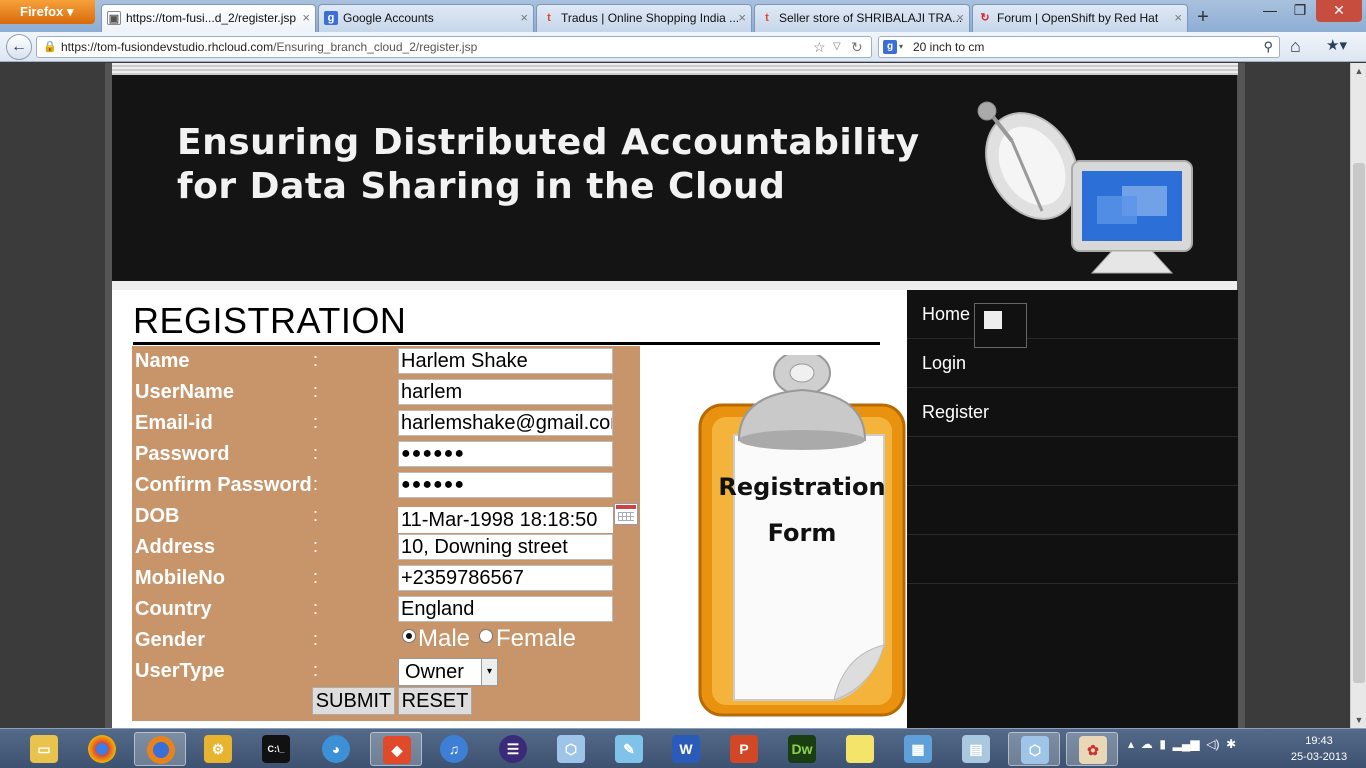 This screenshot has width=1366, height=768. What do you see at coordinates (1319, 749) in the screenshot?
I see `clock: 19:43 25-03-2013` at bounding box center [1319, 749].